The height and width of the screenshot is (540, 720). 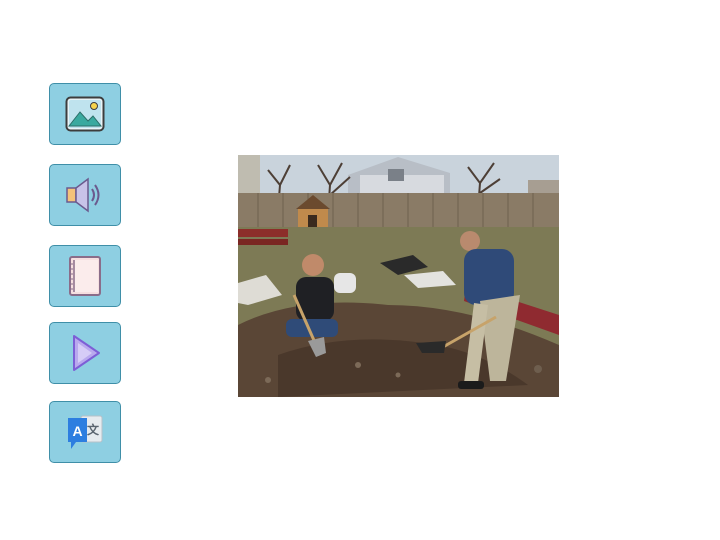 I want to click on image-icon, so click(x=85, y=114).